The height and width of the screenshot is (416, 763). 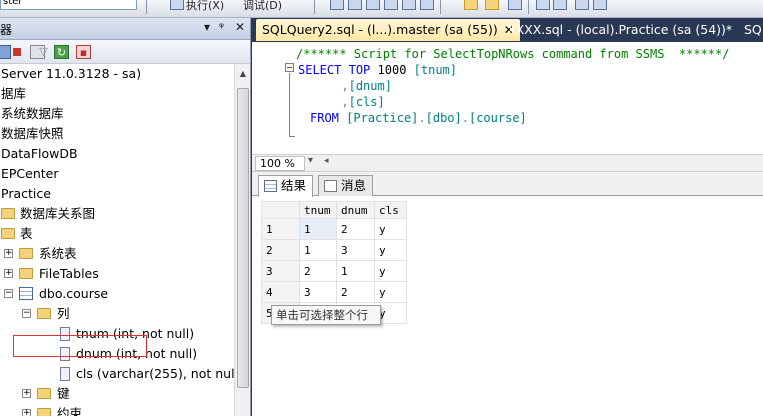 I want to click on tab-results: 结果, so click(x=286, y=186).